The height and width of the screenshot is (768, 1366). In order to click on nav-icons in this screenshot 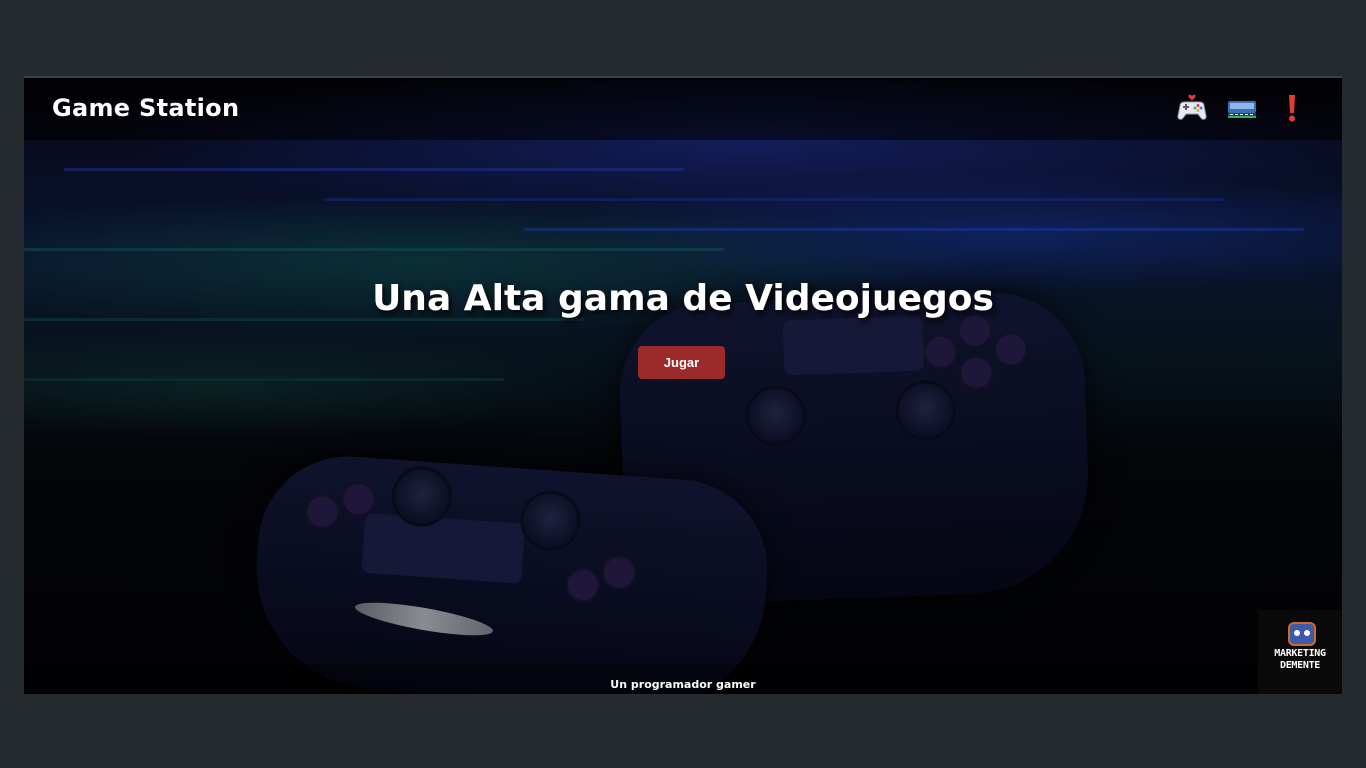, I will do `click(1242, 108)`.